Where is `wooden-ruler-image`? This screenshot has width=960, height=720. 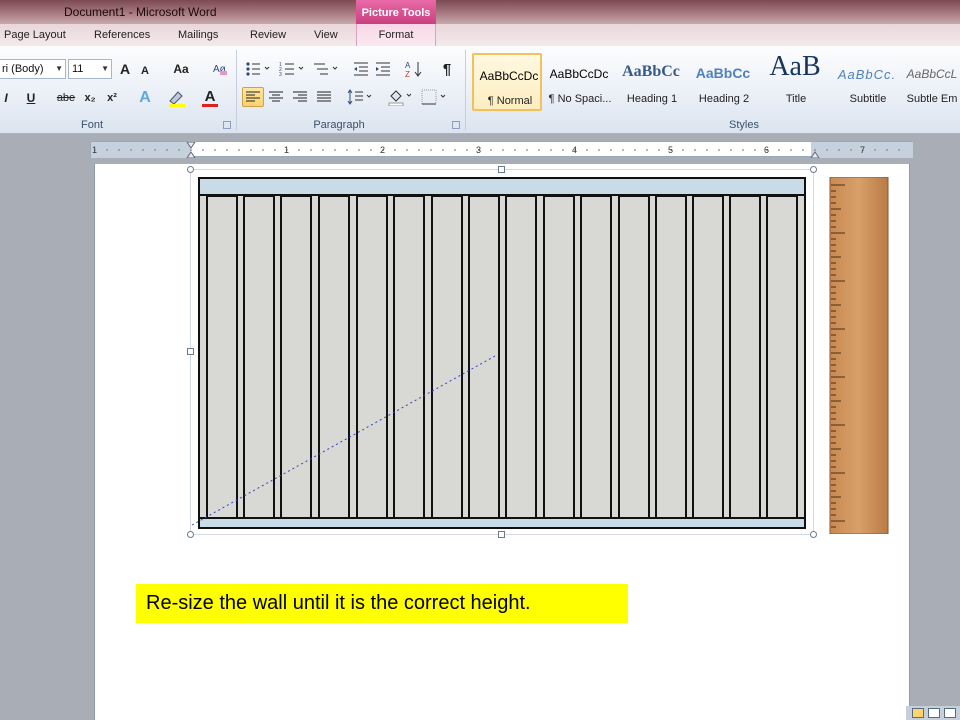 wooden-ruler-image is located at coordinates (859, 355).